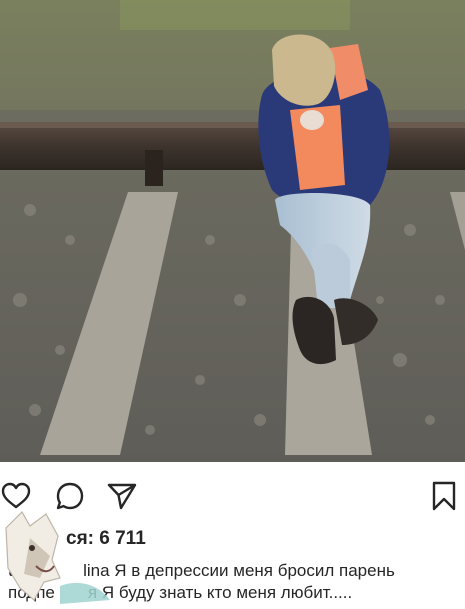 The image size is (465, 609). I want to click on caption-text: lina Я в депрессии меня бросил парень, so click(239, 570).